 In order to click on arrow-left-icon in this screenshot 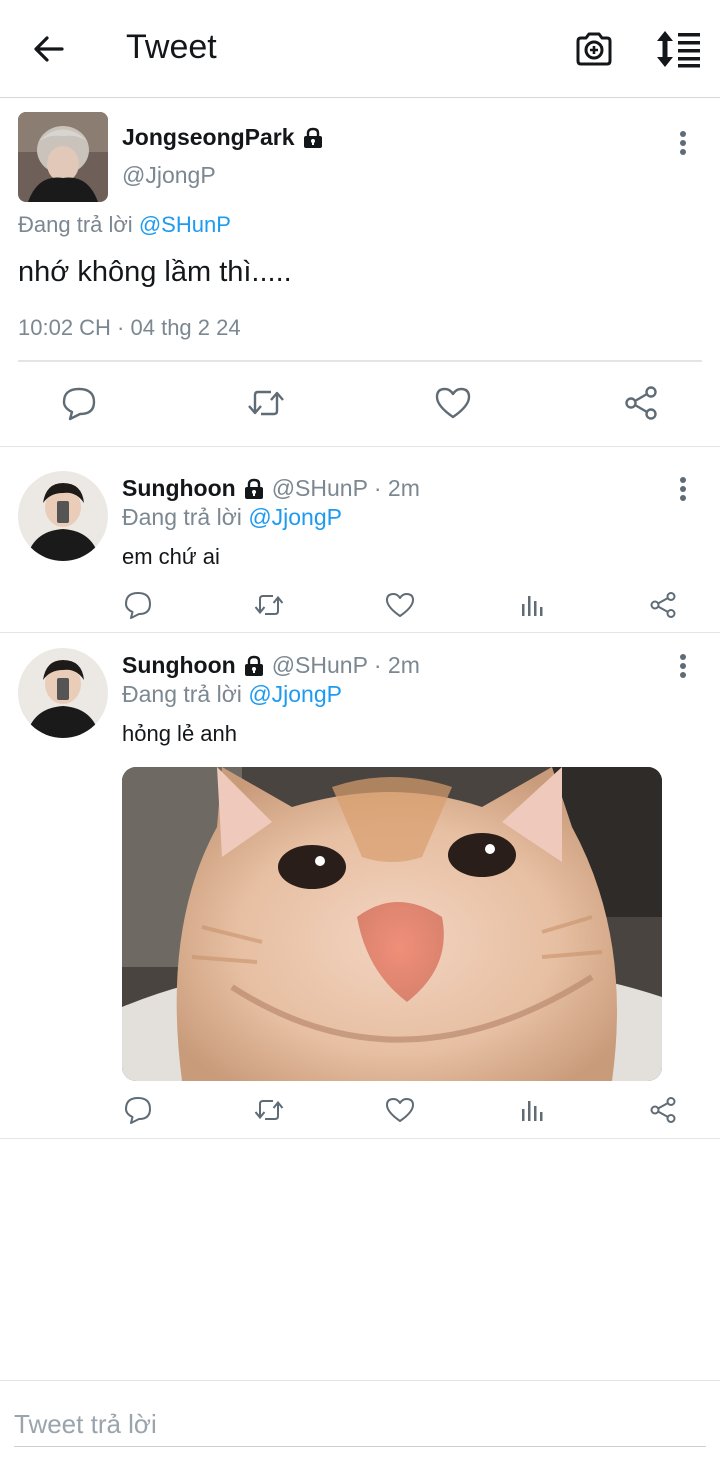, I will do `click(49, 49)`.